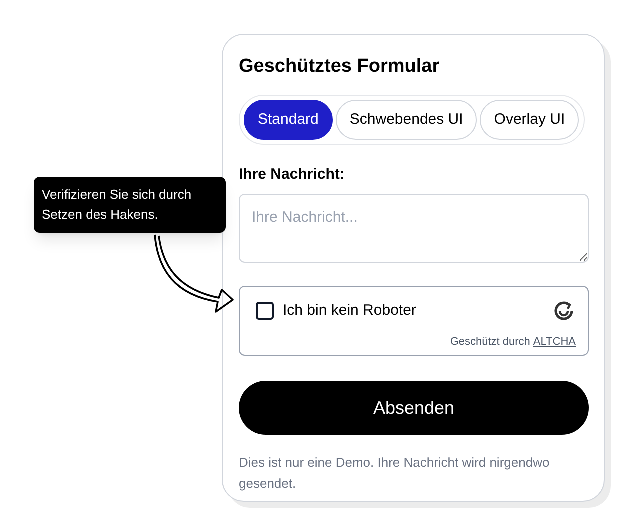 The image size is (621, 524). What do you see at coordinates (292, 175) in the screenshot?
I see `field-label: Ihre Nachricht:` at bounding box center [292, 175].